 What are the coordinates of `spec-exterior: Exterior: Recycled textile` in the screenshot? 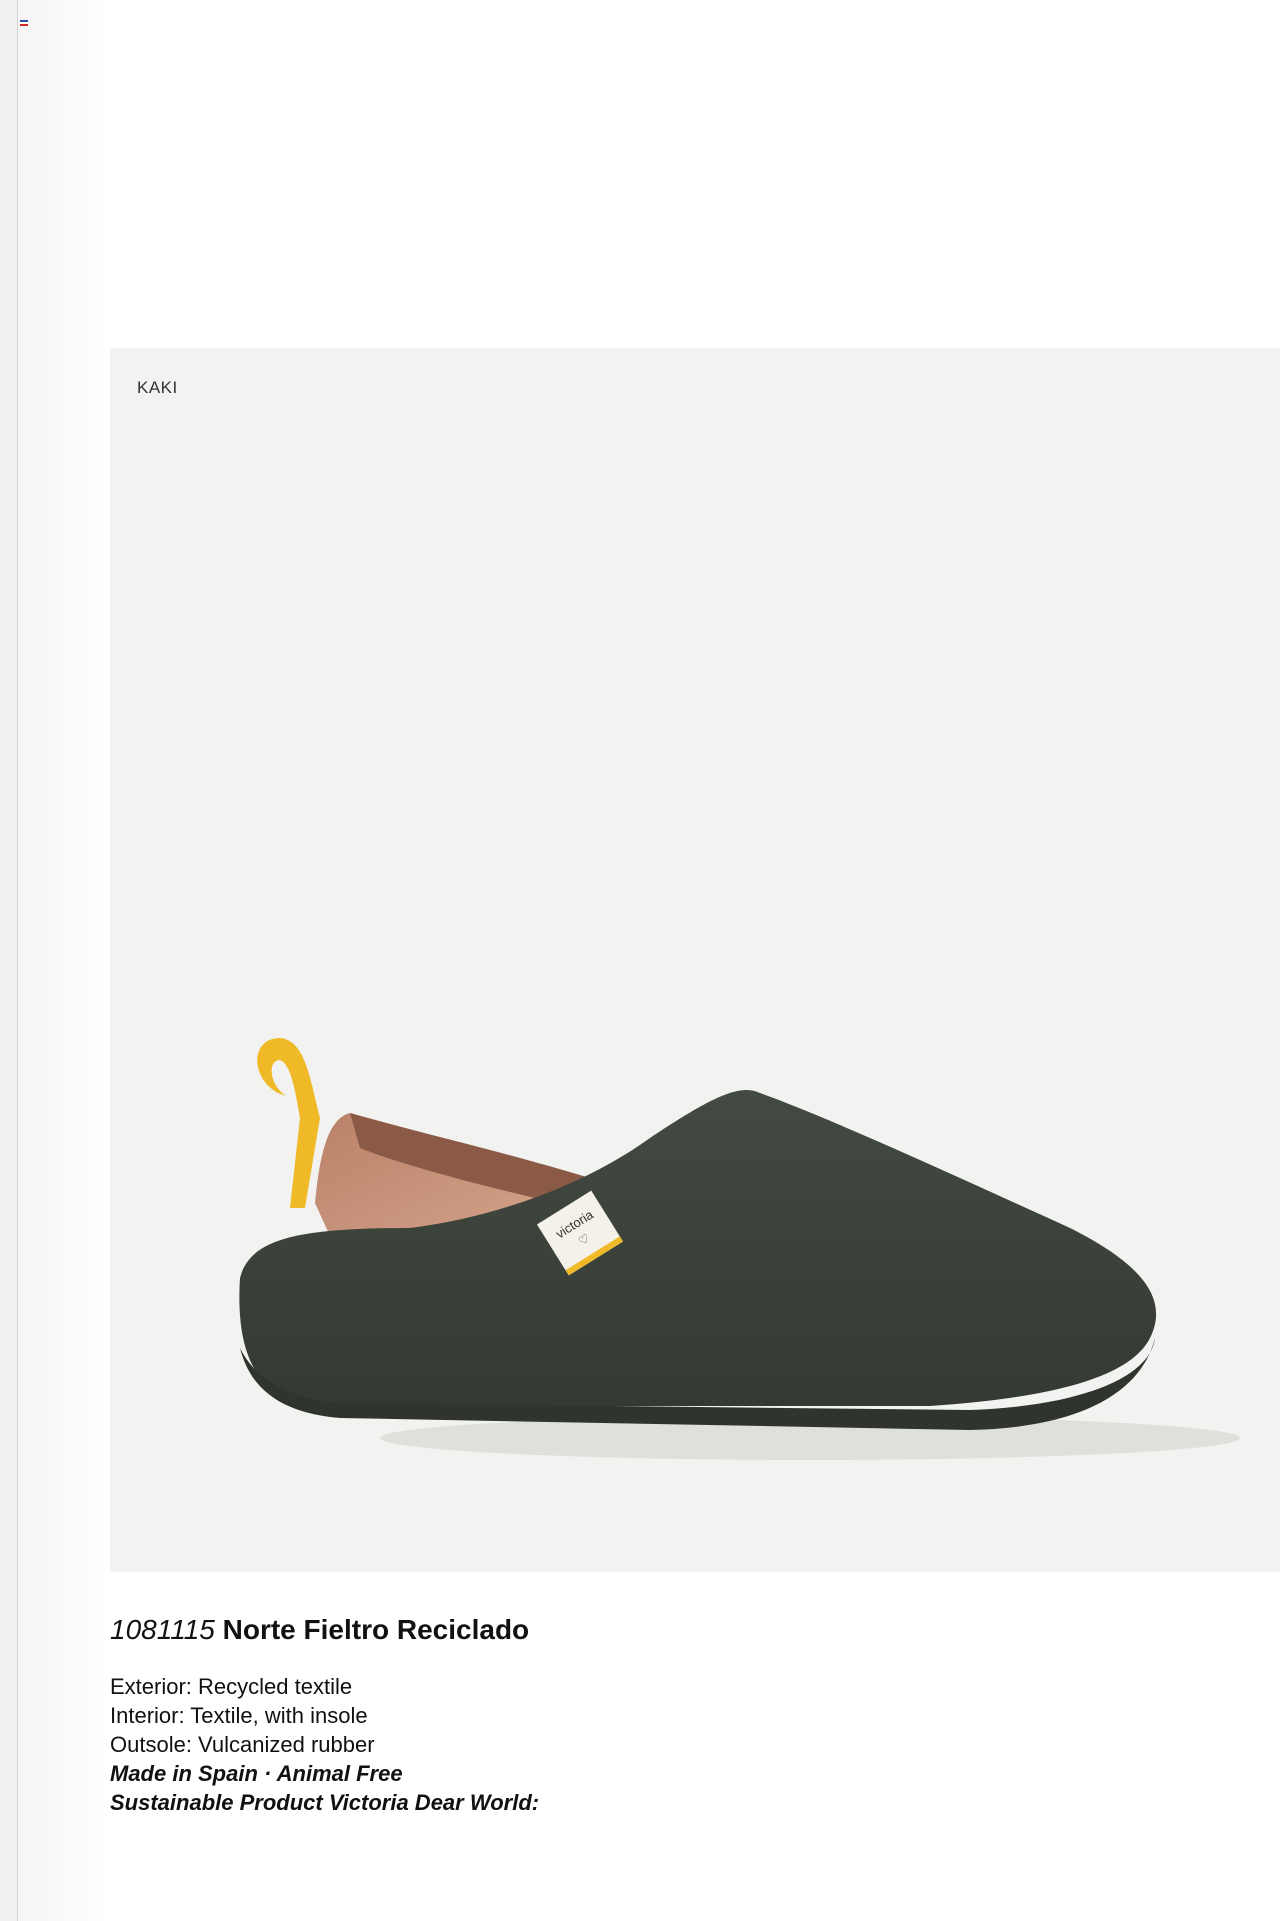 It's located at (231, 1686).